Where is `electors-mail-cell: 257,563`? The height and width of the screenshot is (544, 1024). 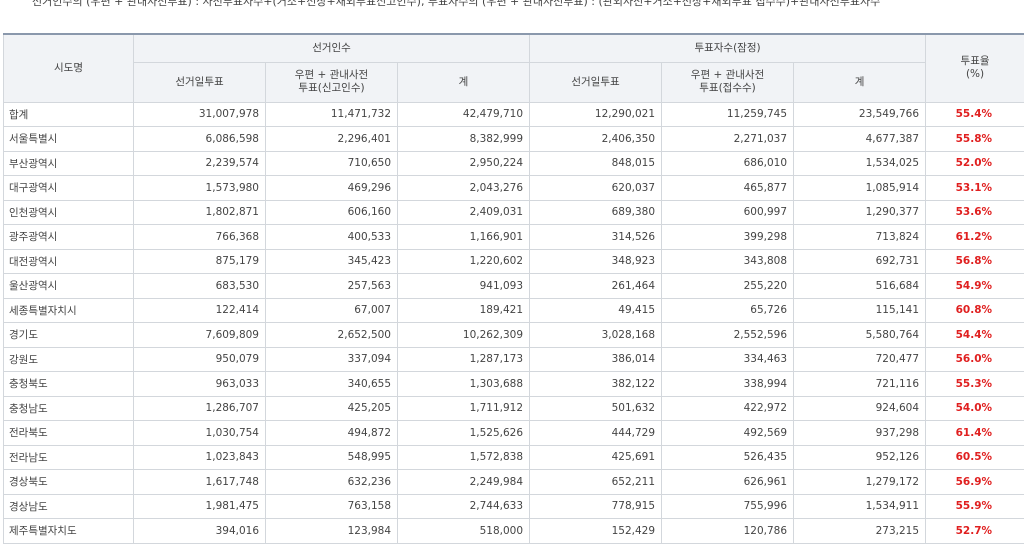
electors-mail-cell: 257,563 is located at coordinates (332, 286).